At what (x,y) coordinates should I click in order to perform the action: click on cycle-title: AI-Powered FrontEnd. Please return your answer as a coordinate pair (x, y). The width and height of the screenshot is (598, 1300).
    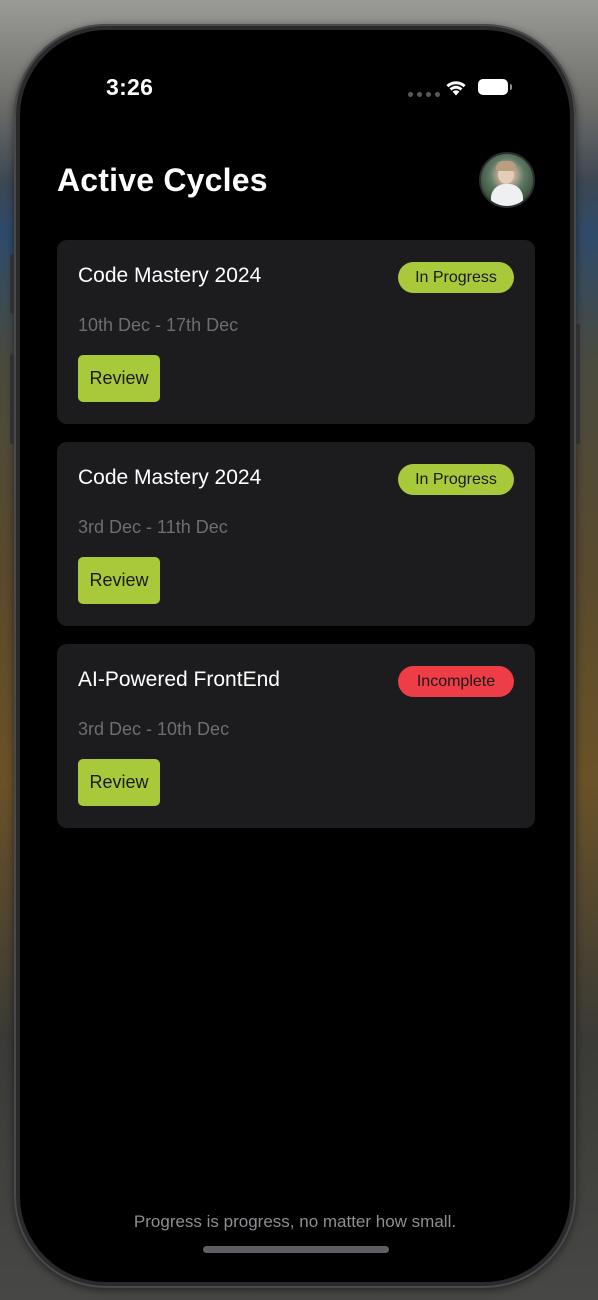
    Looking at the image, I should click on (179, 679).